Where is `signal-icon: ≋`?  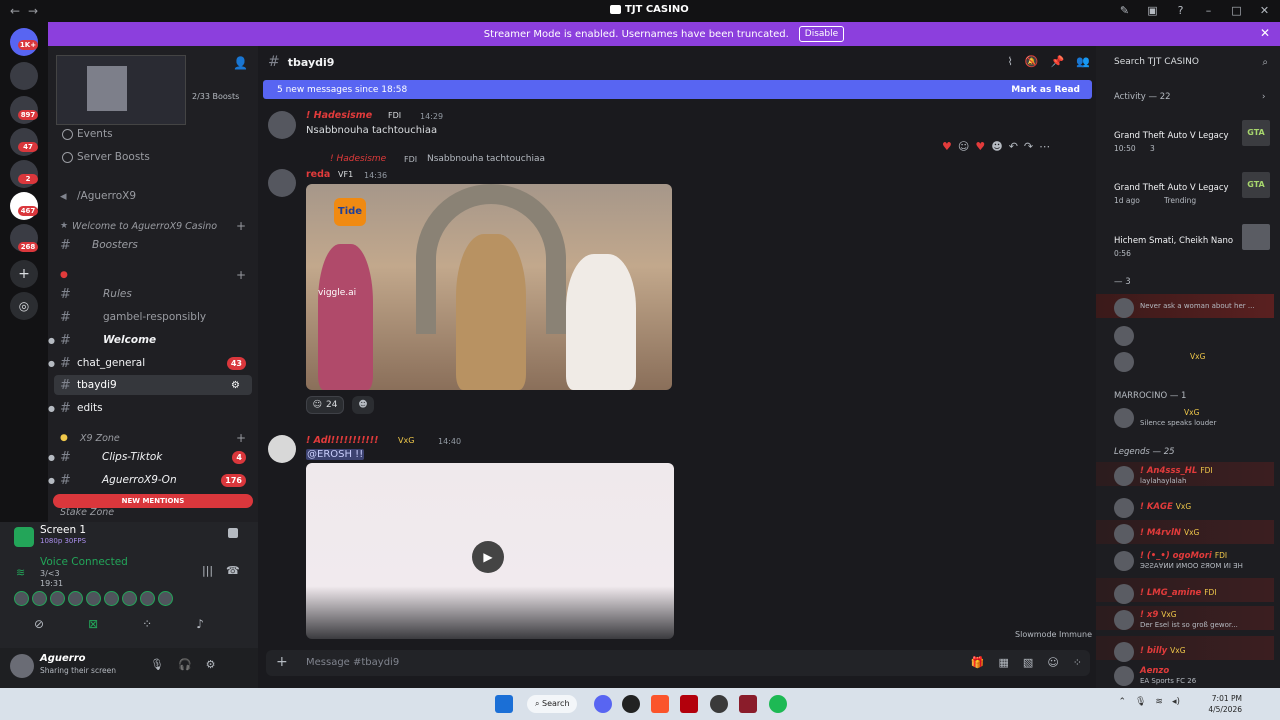 signal-icon: ≋ is located at coordinates (20, 572).